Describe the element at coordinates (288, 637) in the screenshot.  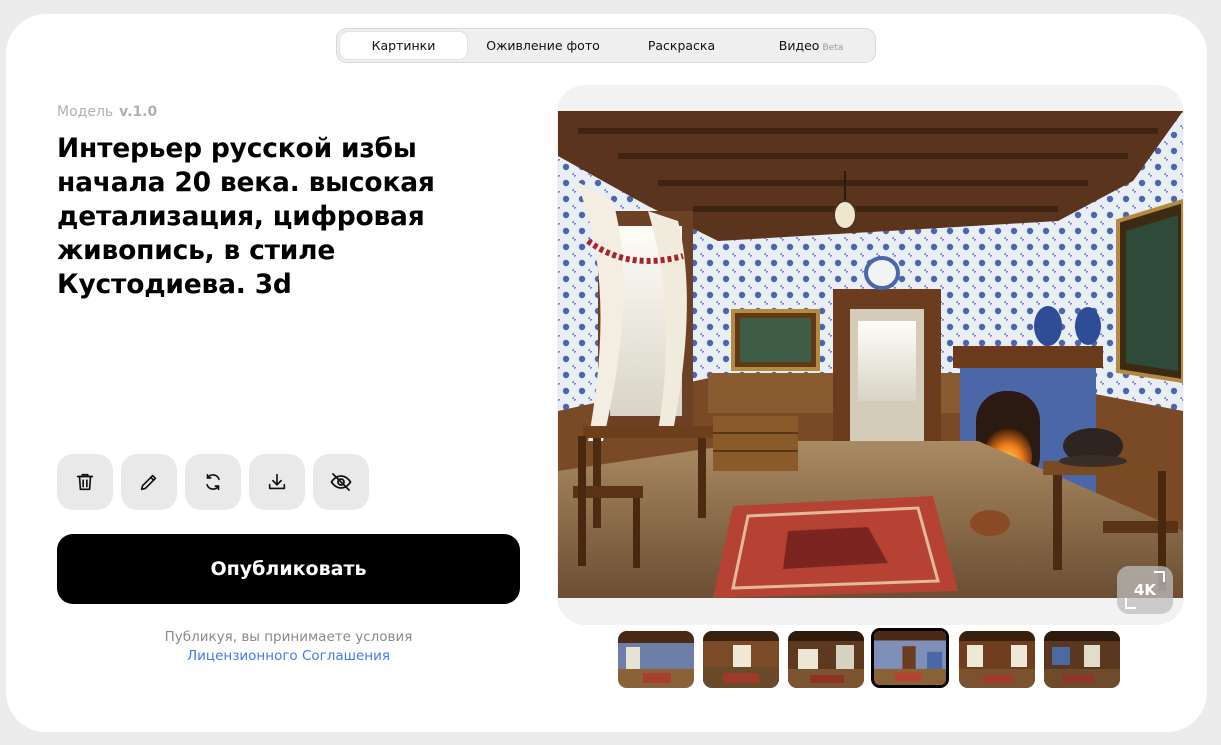
I see `license-notice-text: Публикуя, вы принимаете условия` at that location.